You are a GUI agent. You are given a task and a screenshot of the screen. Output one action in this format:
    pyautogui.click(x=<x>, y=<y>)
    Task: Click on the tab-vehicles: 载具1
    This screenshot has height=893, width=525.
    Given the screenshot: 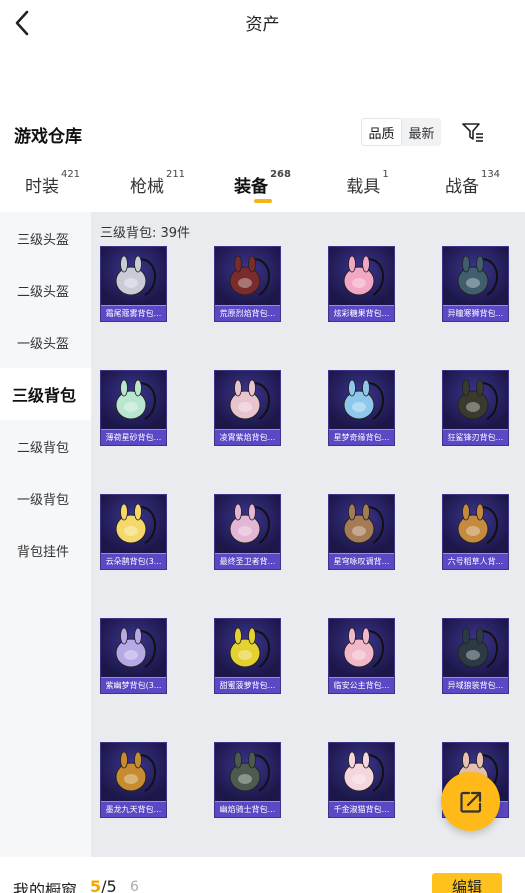 What is the action you would take?
    pyautogui.click(x=367, y=185)
    